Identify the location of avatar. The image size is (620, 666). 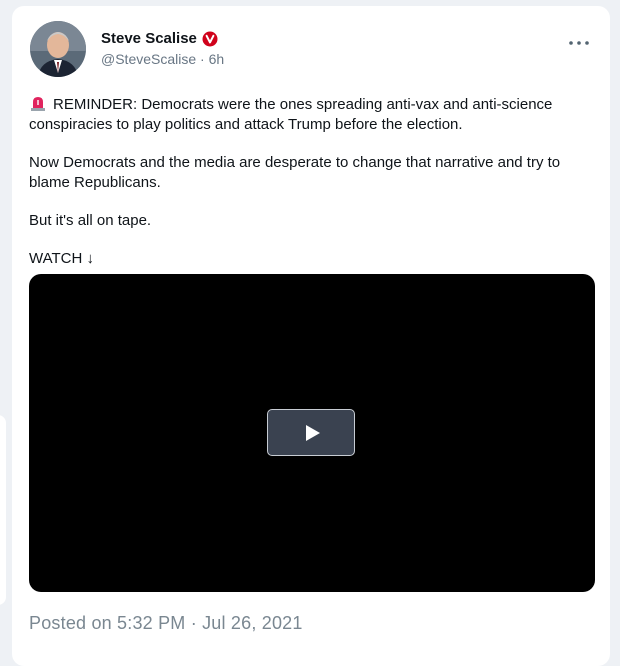
(58, 49).